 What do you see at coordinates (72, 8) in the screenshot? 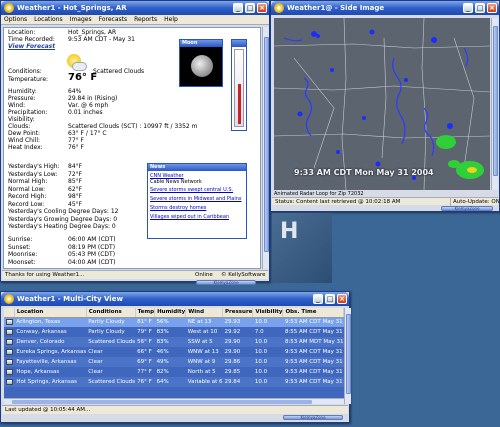
I see `main-title: Weather1 - Hot_Springs, AR` at bounding box center [72, 8].